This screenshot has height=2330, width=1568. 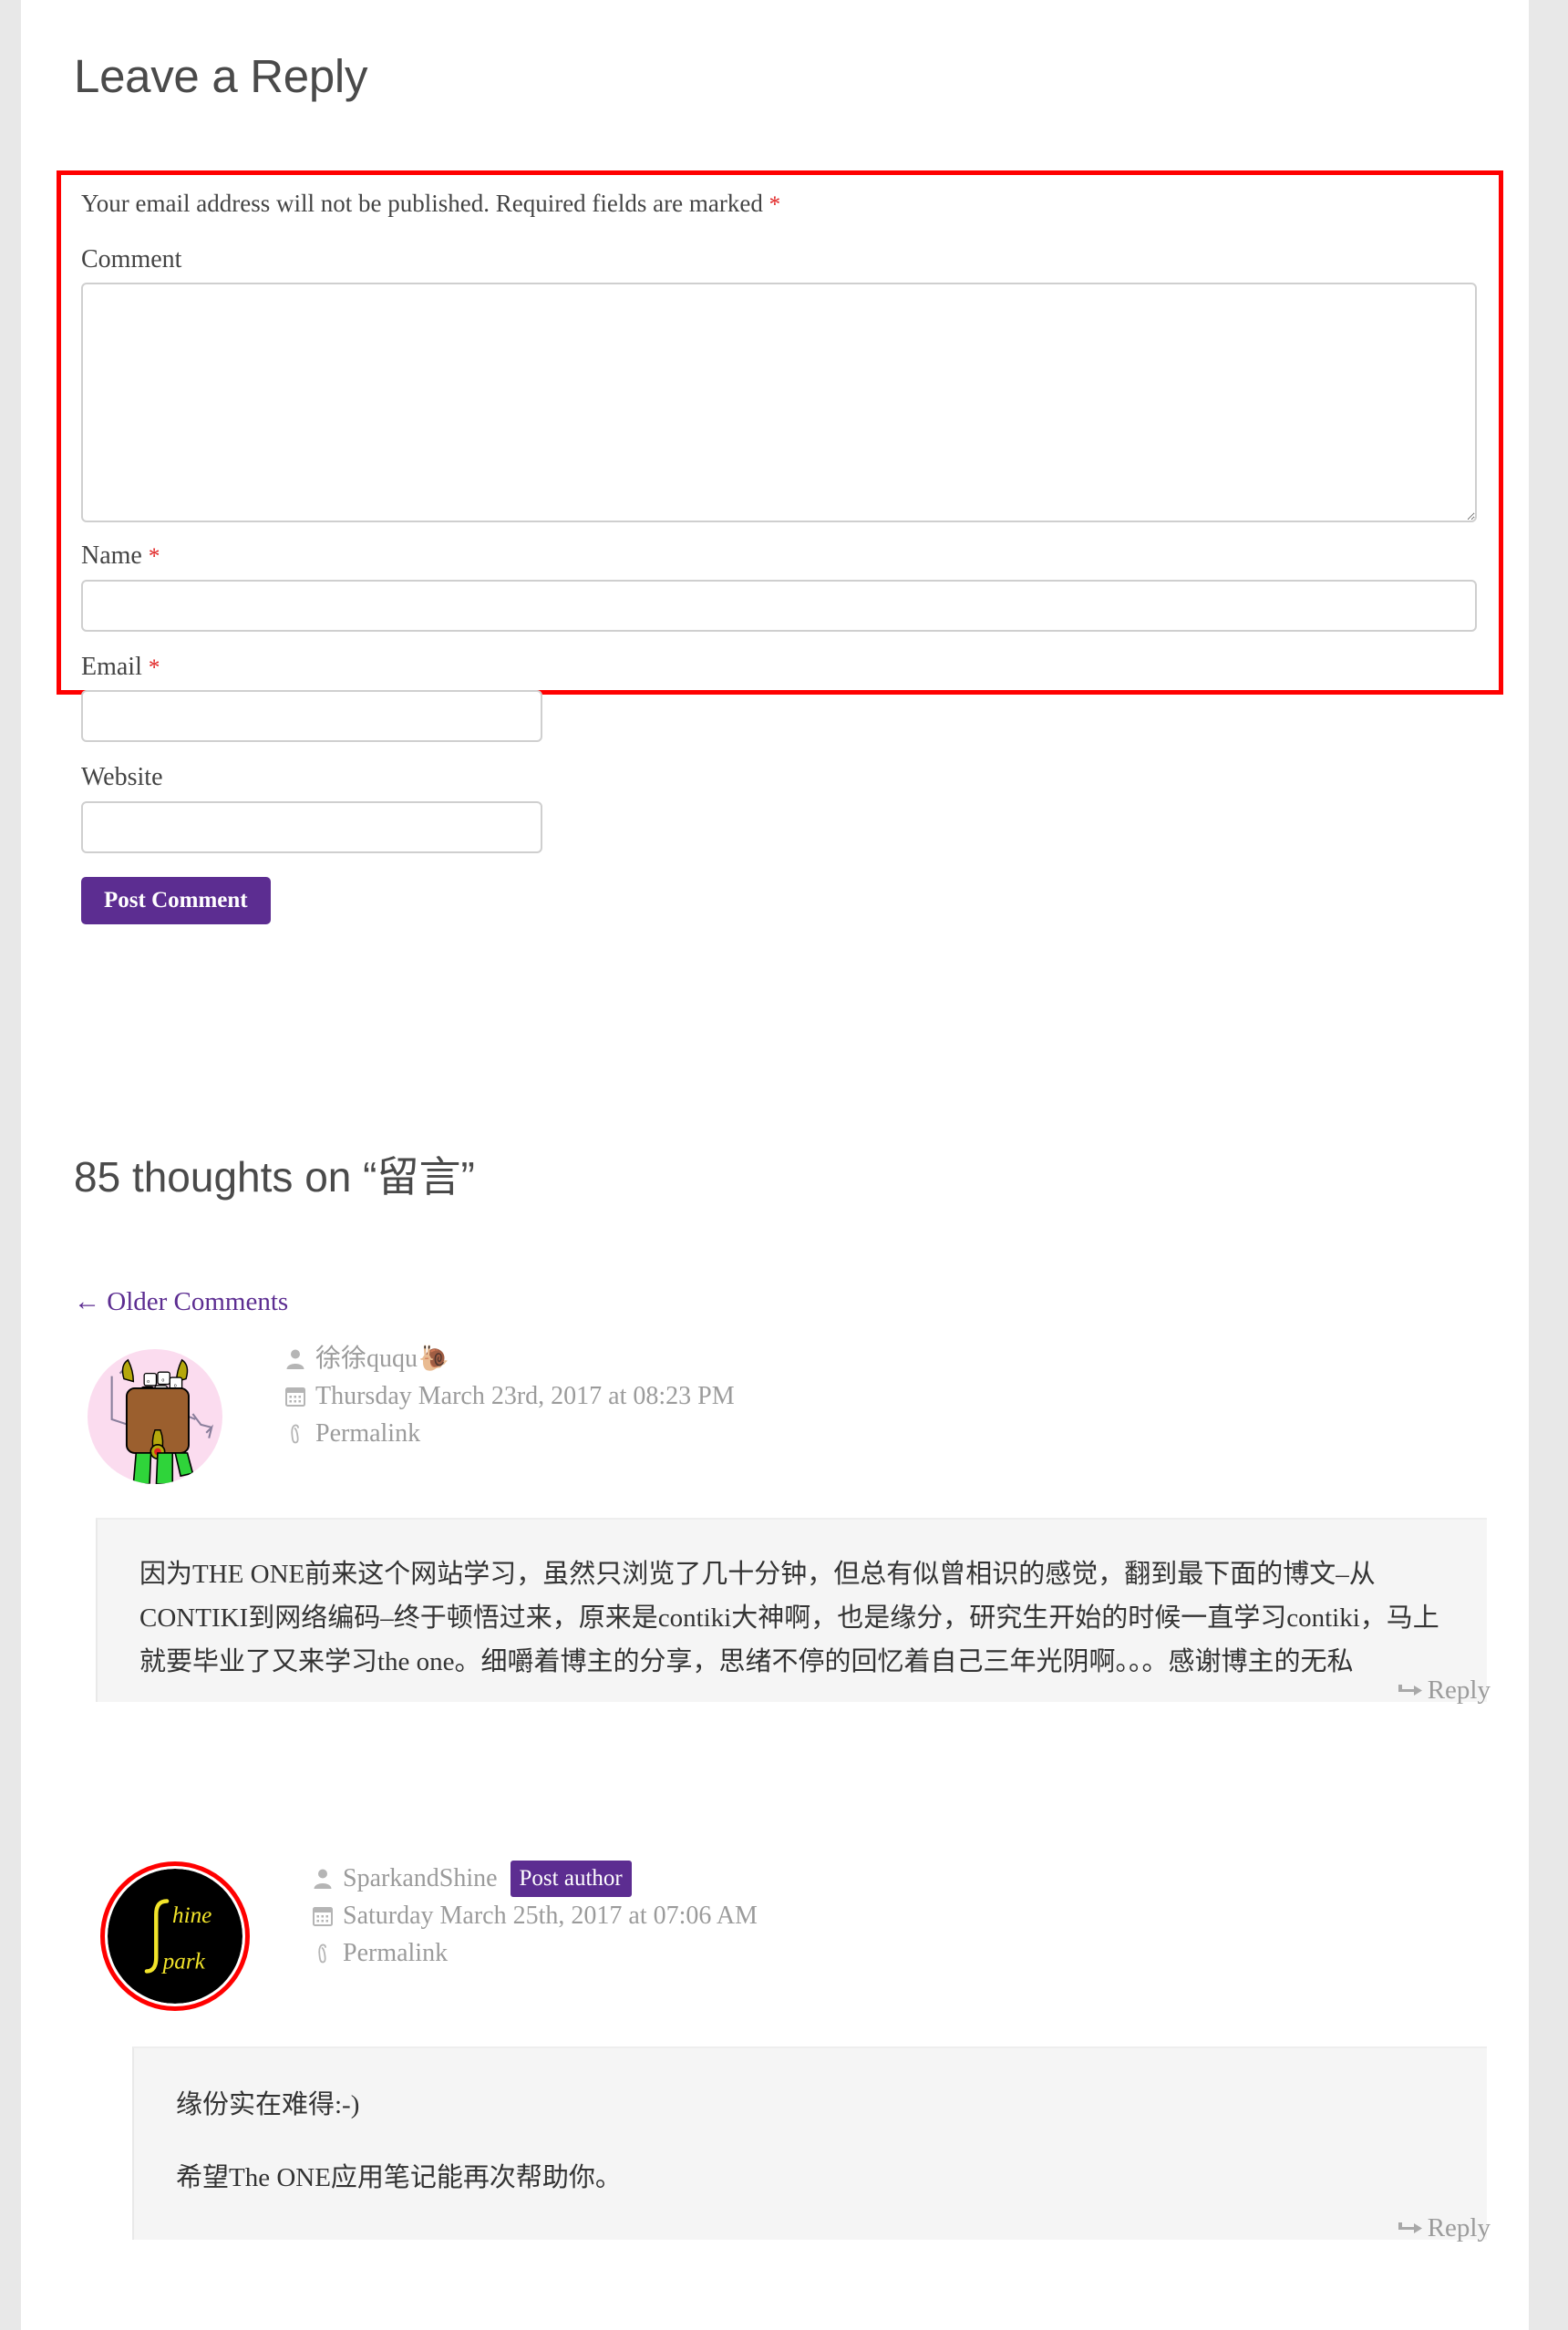 I want to click on name-label: Name *, so click(x=790, y=556).